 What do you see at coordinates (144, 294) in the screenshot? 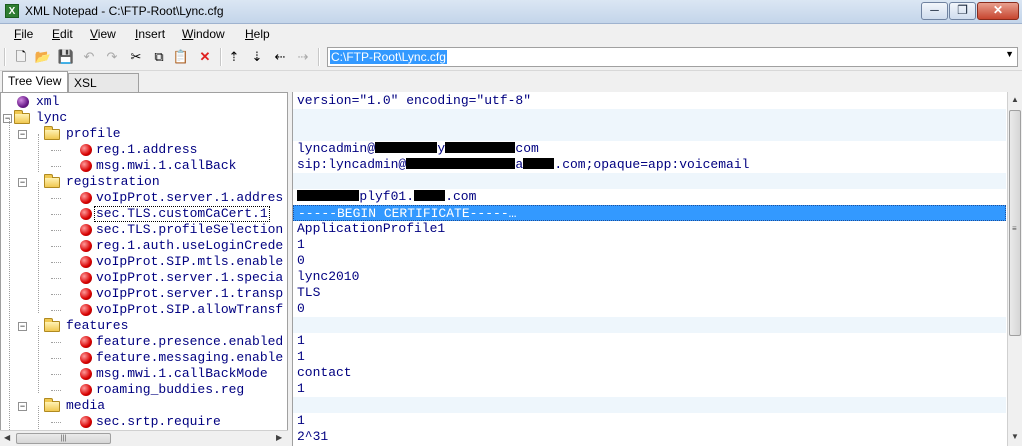
I see `tree-node: voIpProt.server.1.transp` at bounding box center [144, 294].